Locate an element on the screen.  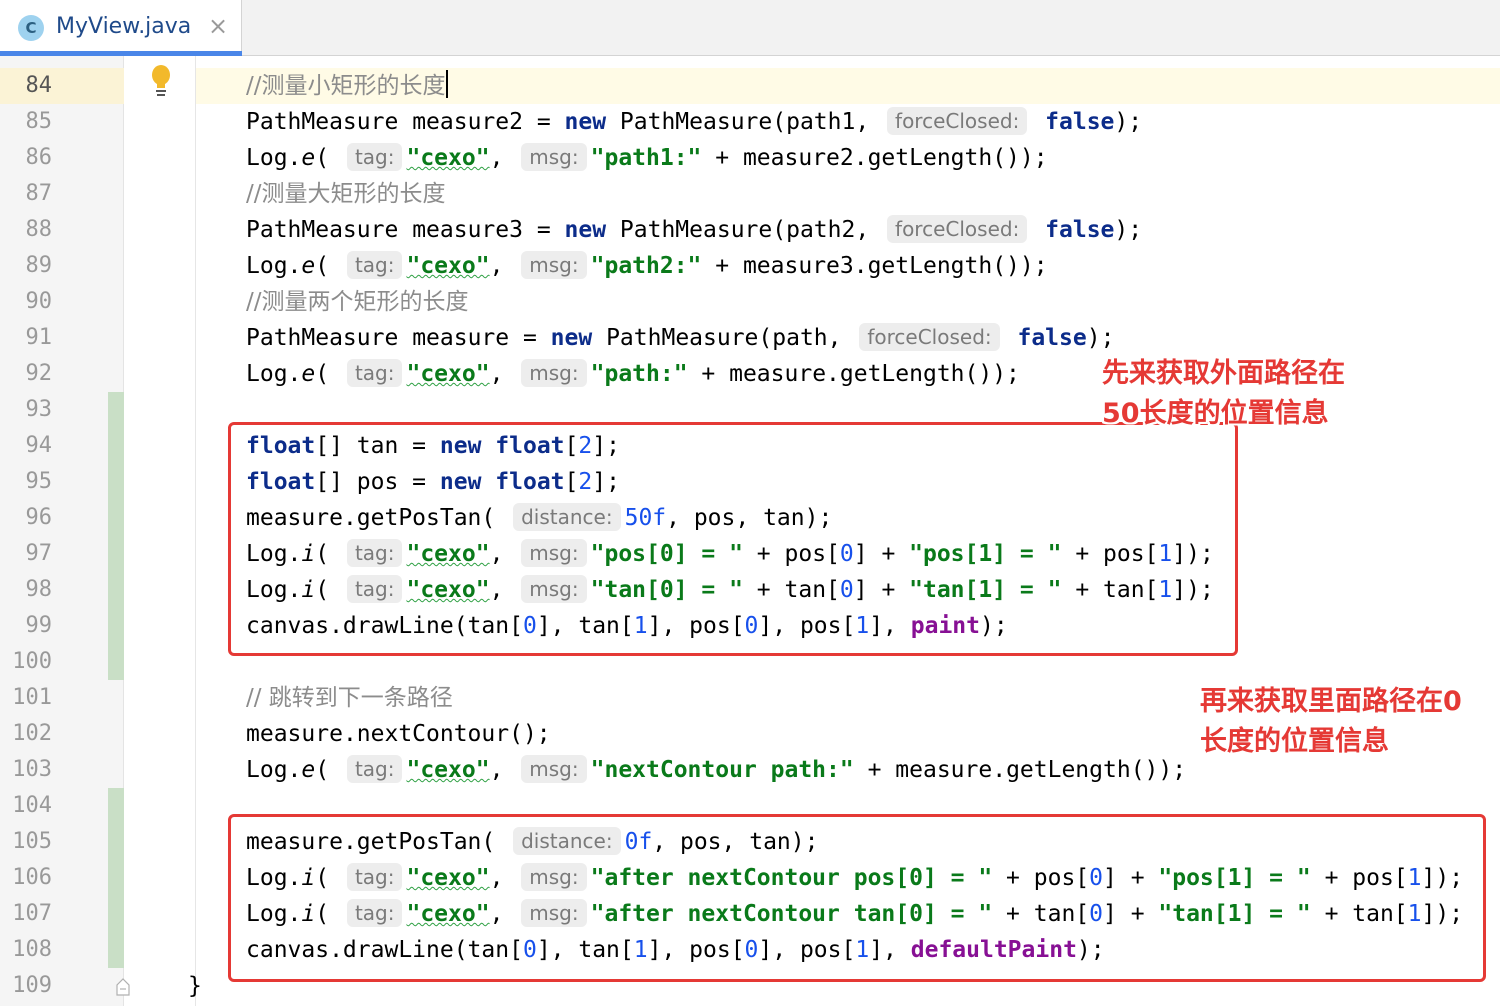
line-number: 100 is located at coordinates (32, 661).